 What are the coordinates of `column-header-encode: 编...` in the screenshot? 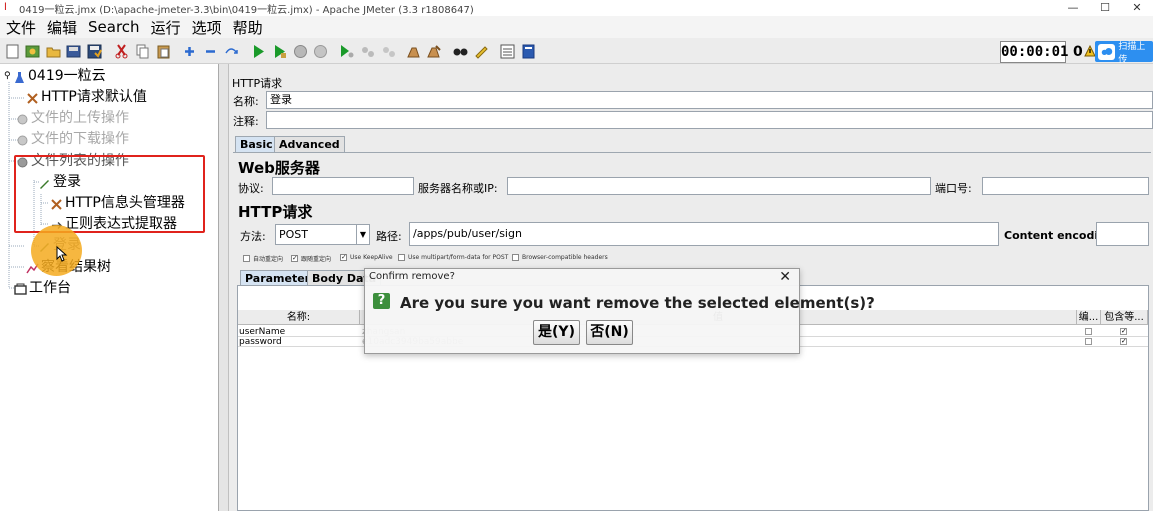 It's located at (1089, 317).